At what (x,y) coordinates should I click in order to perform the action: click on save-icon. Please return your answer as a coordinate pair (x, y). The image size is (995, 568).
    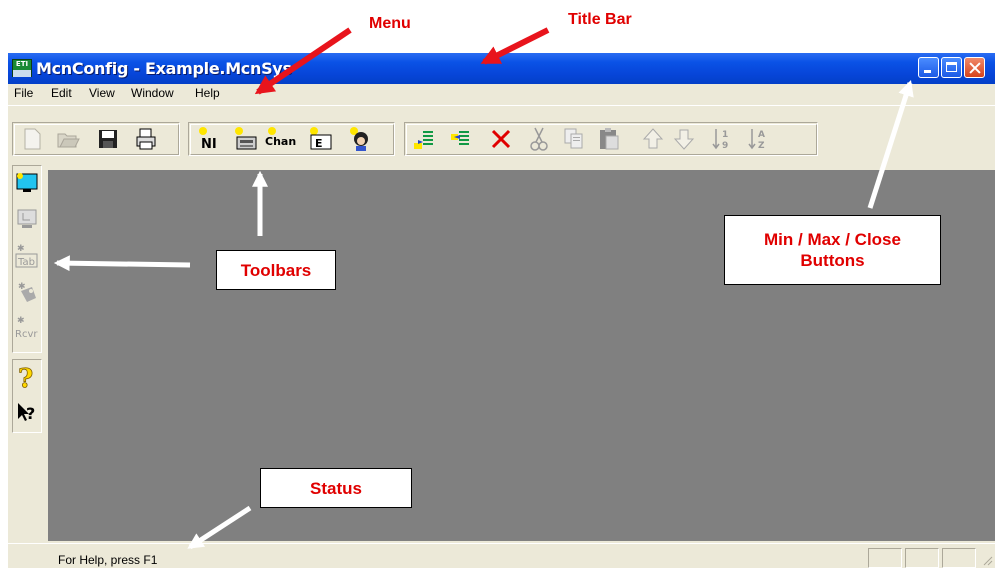
    Looking at the image, I should click on (108, 139).